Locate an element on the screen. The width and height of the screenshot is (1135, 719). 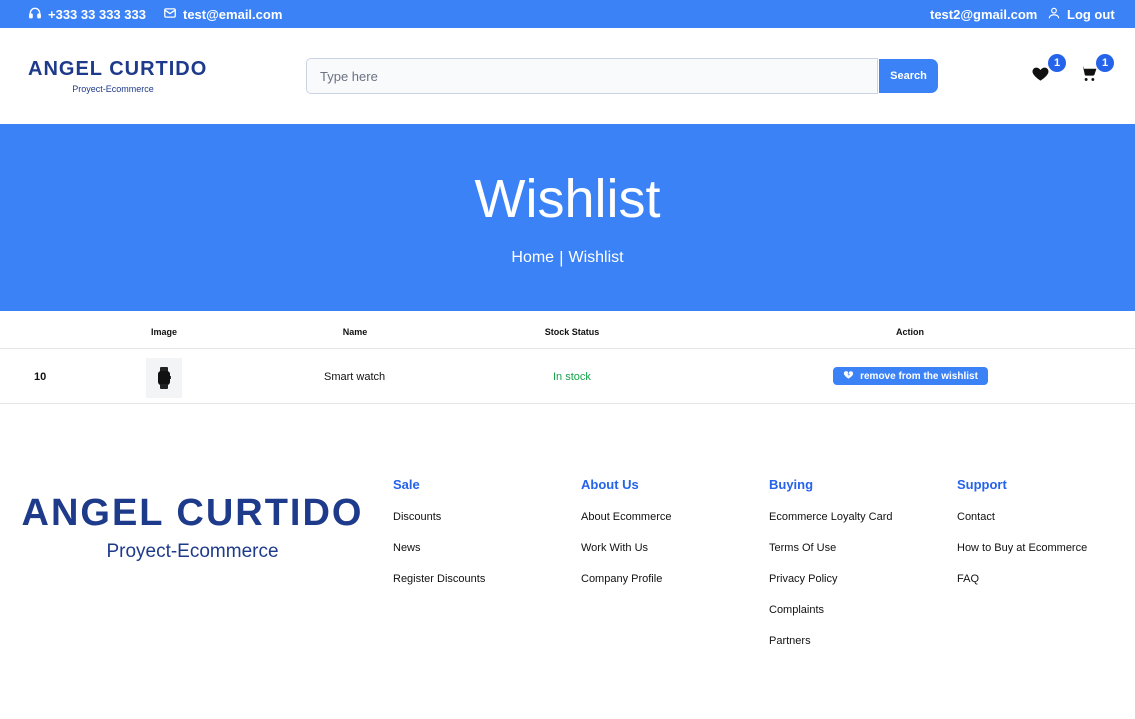
broken-heart-icon is located at coordinates (848, 376).